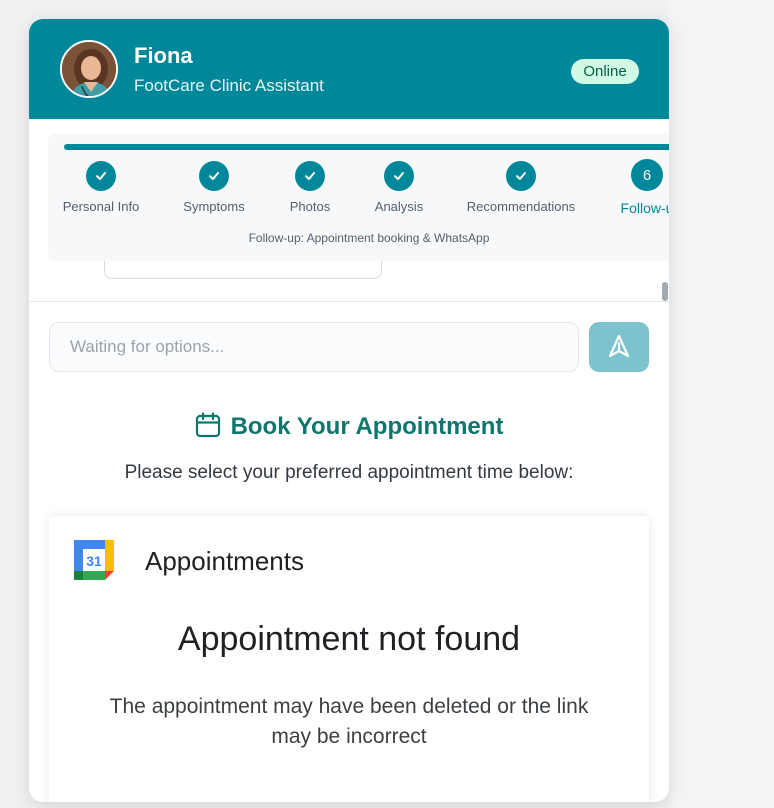  What do you see at coordinates (366, 147) in the screenshot?
I see `progress-bar` at bounding box center [366, 147].